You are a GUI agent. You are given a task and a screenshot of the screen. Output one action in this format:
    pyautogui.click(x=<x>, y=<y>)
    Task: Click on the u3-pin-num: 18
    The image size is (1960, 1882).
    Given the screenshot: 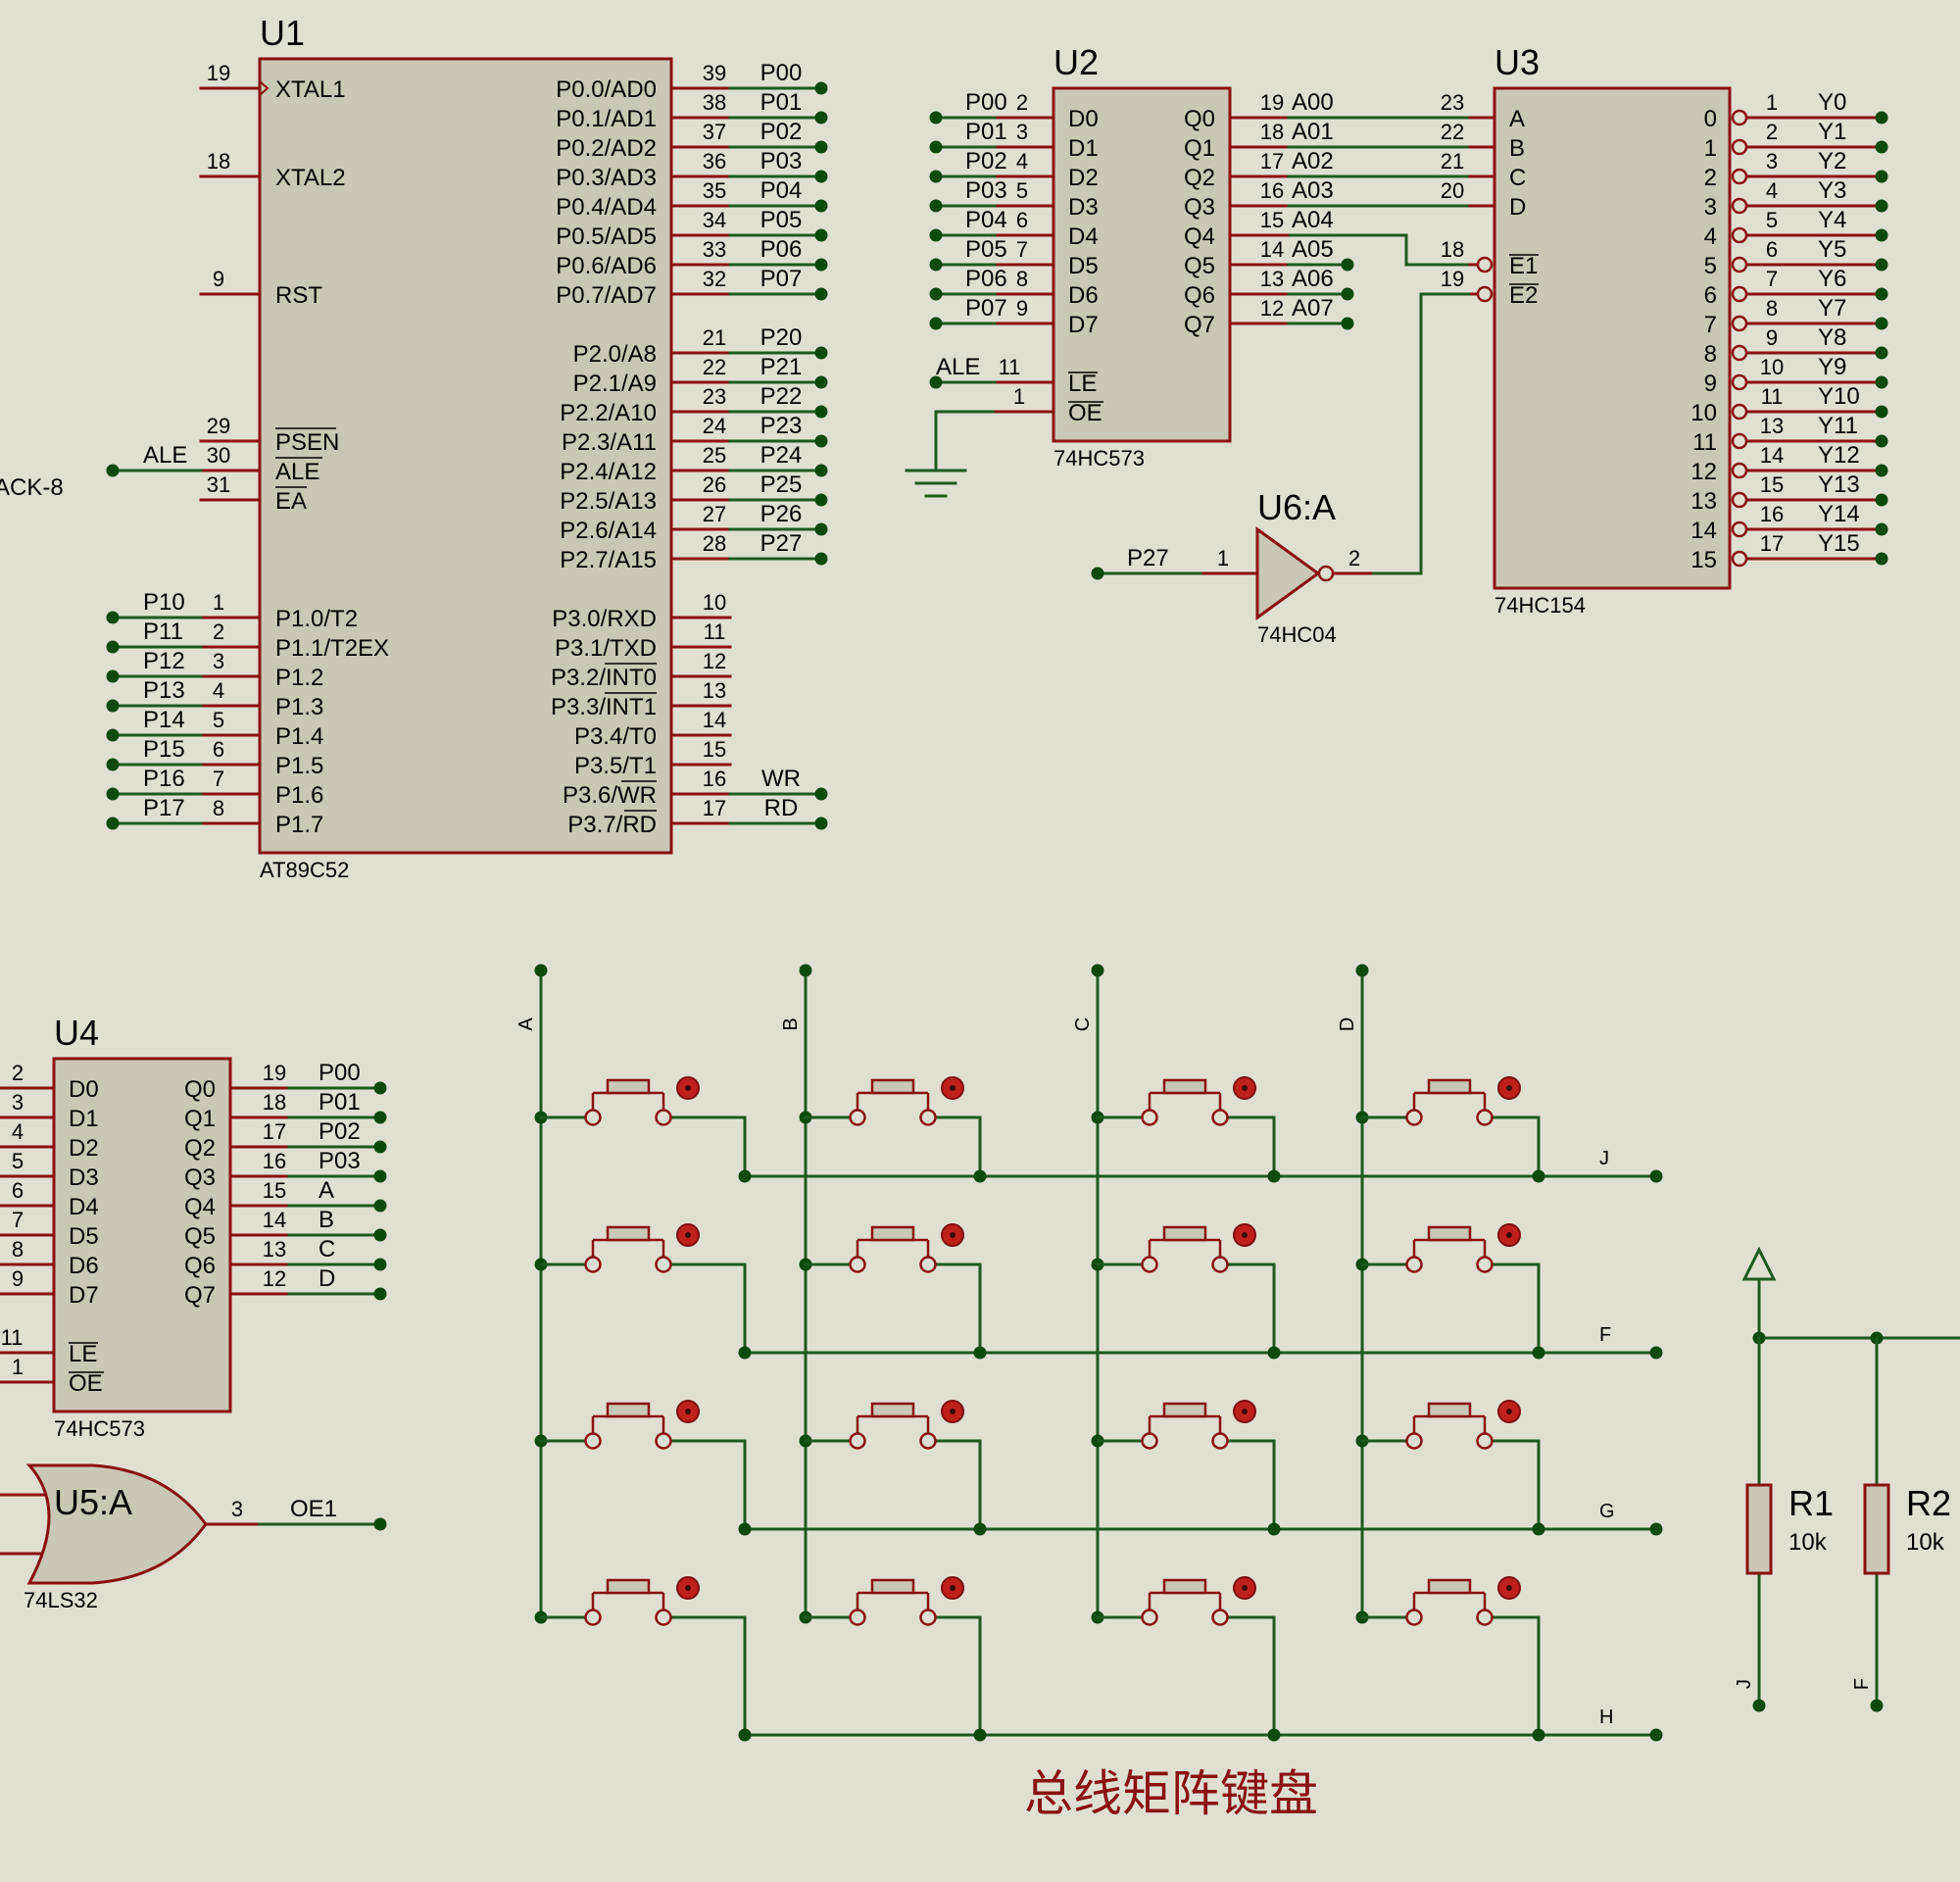 What is the action you would take?
    pyautogui.click(x=1452, y=250)
    